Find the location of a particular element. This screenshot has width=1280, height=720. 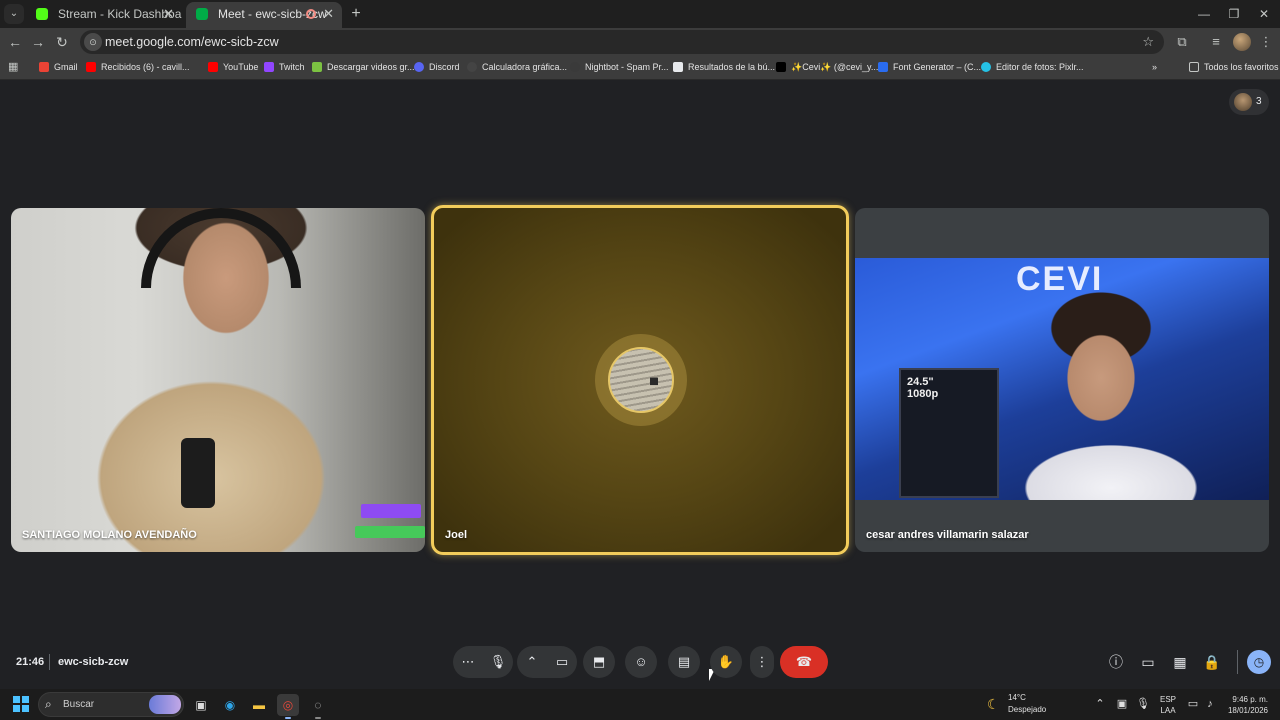

show-hidden-icons-chevron-icon: ⌃ is located at coordinates (1100, 704).